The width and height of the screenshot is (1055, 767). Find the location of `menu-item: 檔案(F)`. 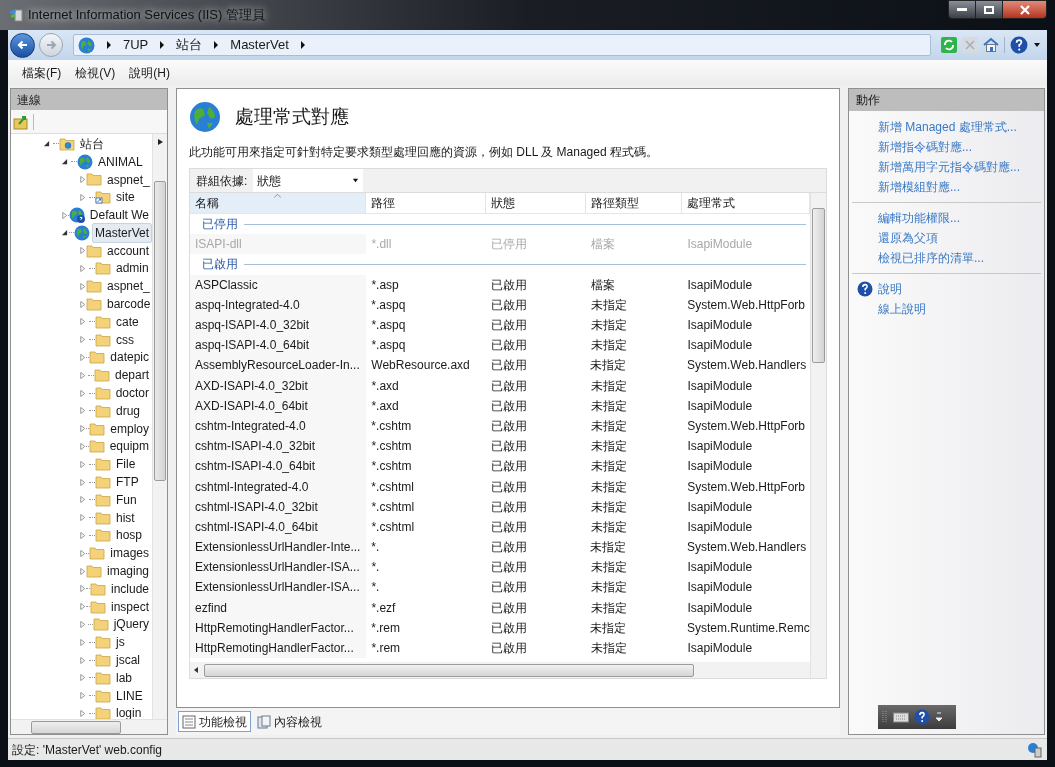

menu-item: 檔案(F) is located at coordinates (42, 72).